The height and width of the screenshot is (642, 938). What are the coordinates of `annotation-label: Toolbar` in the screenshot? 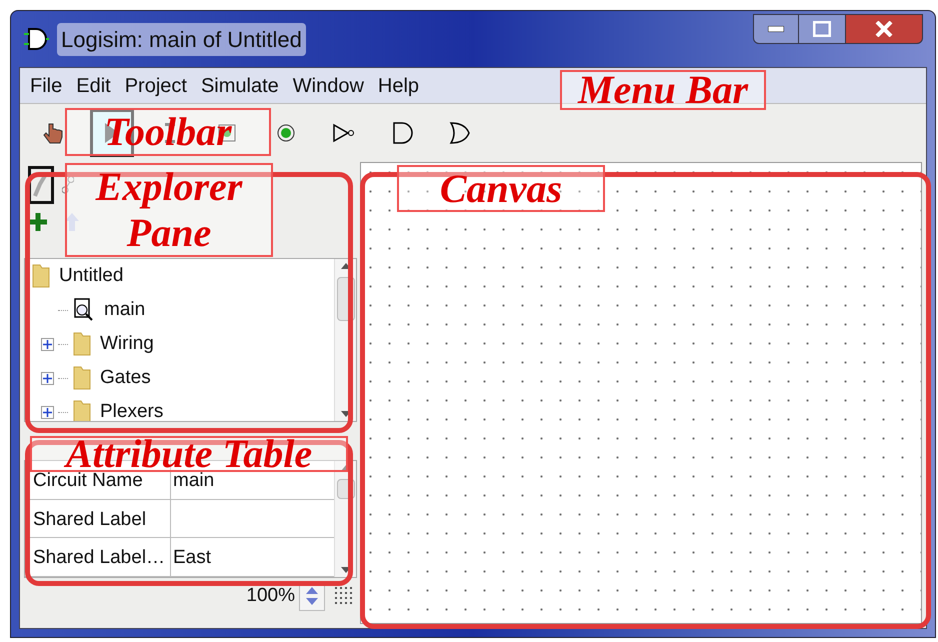 It's located at (168, 132).